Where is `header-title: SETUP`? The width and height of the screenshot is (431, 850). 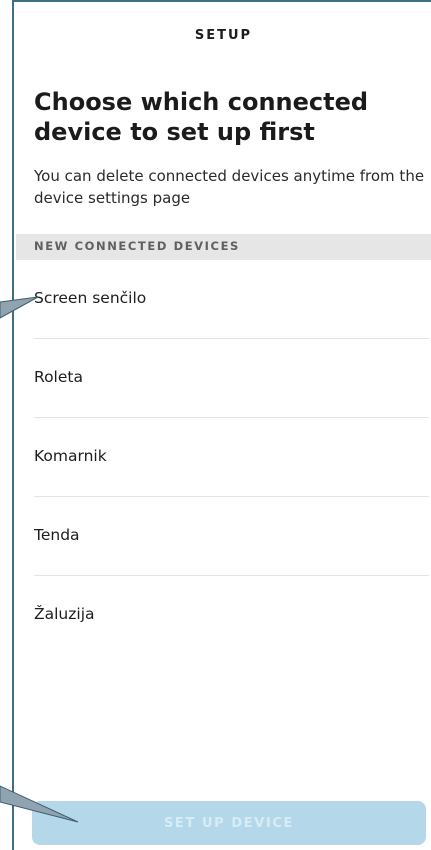
header-title: SETUP is located at coordinates (223, 35).